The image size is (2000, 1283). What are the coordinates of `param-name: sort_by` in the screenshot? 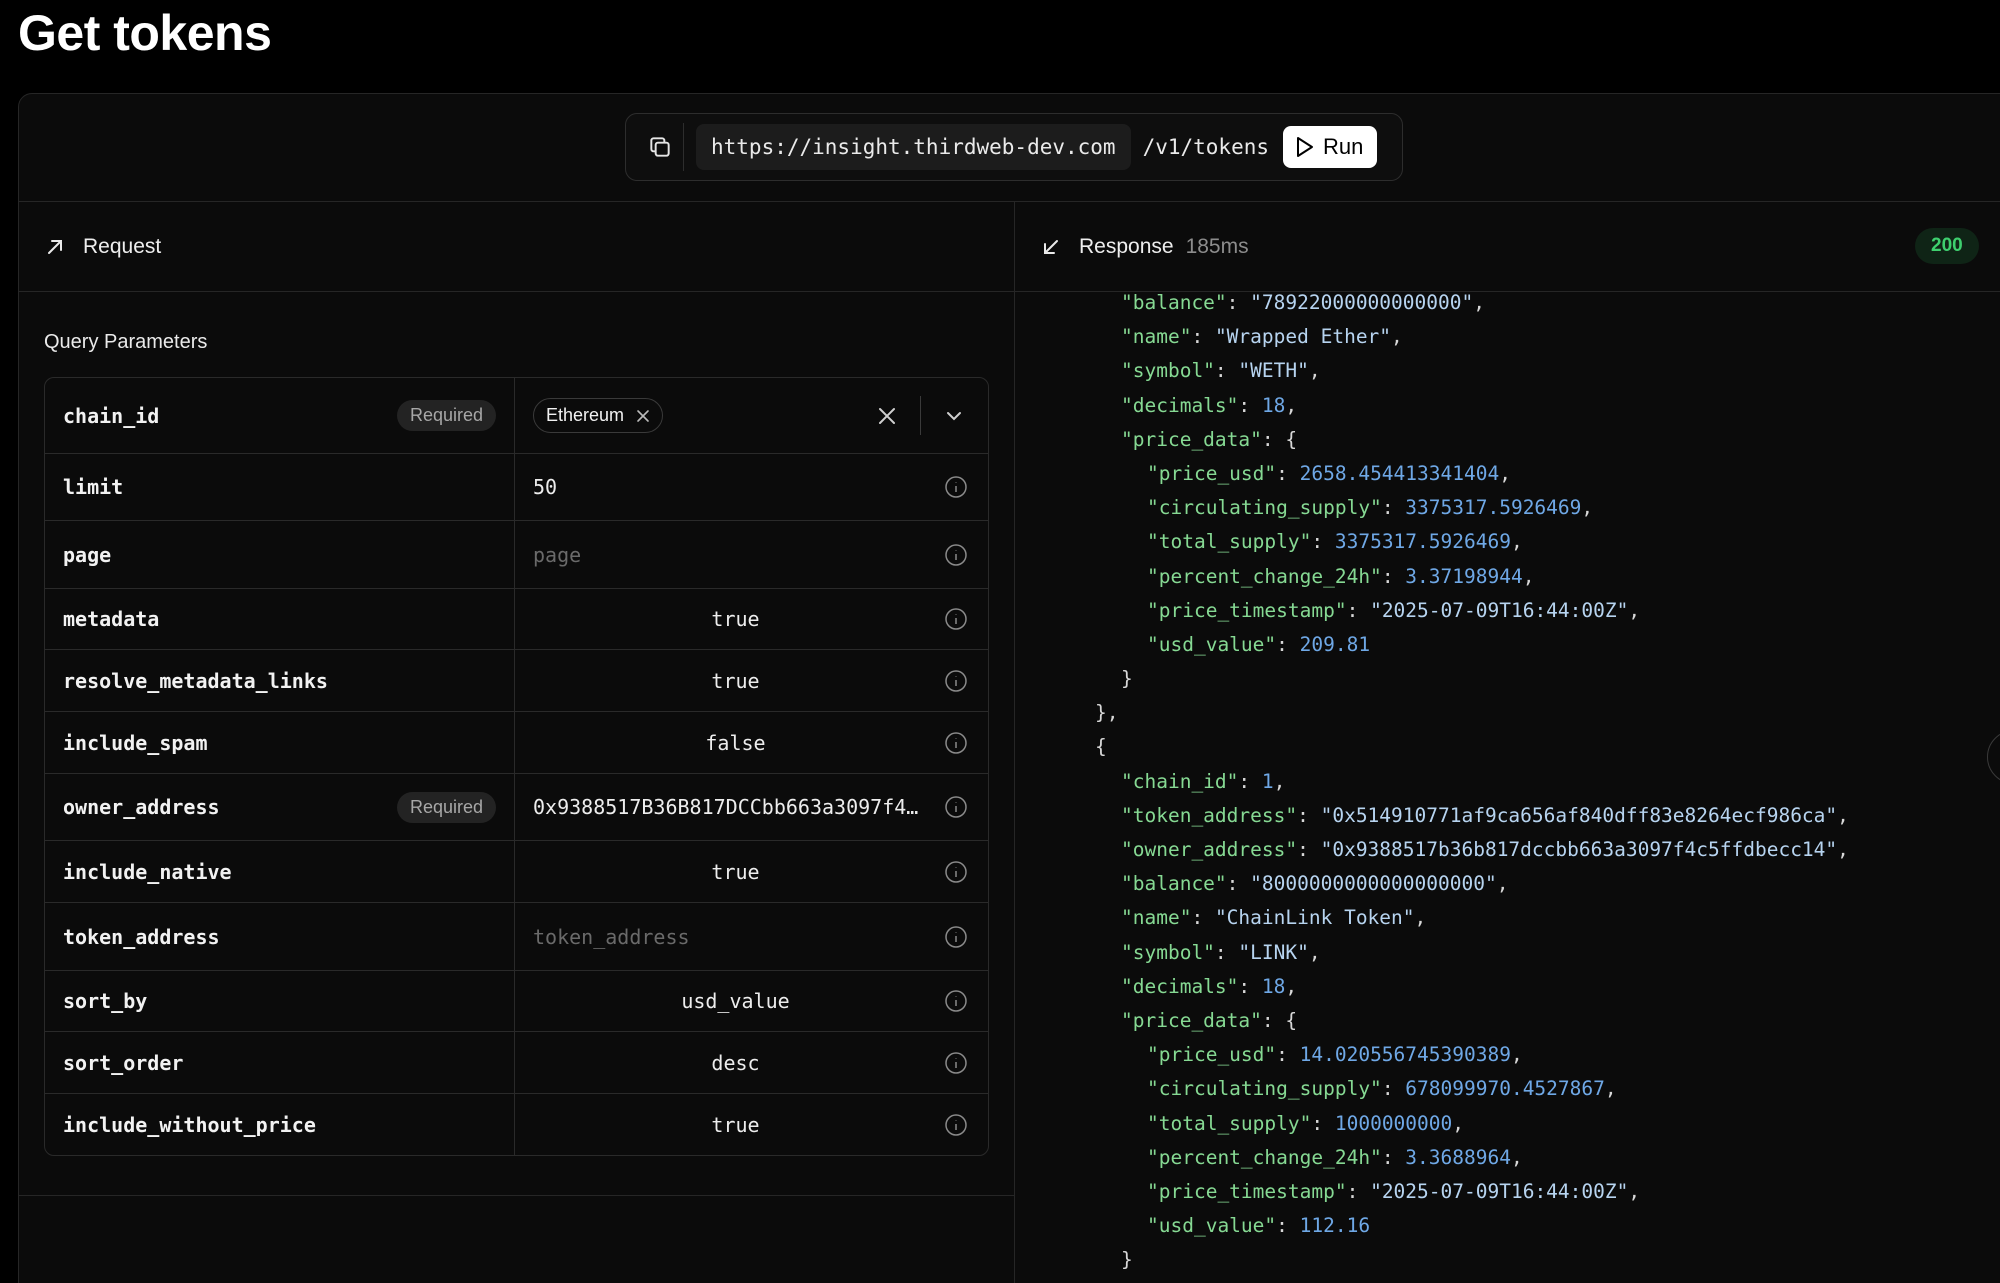 It's located at (280, 1001).